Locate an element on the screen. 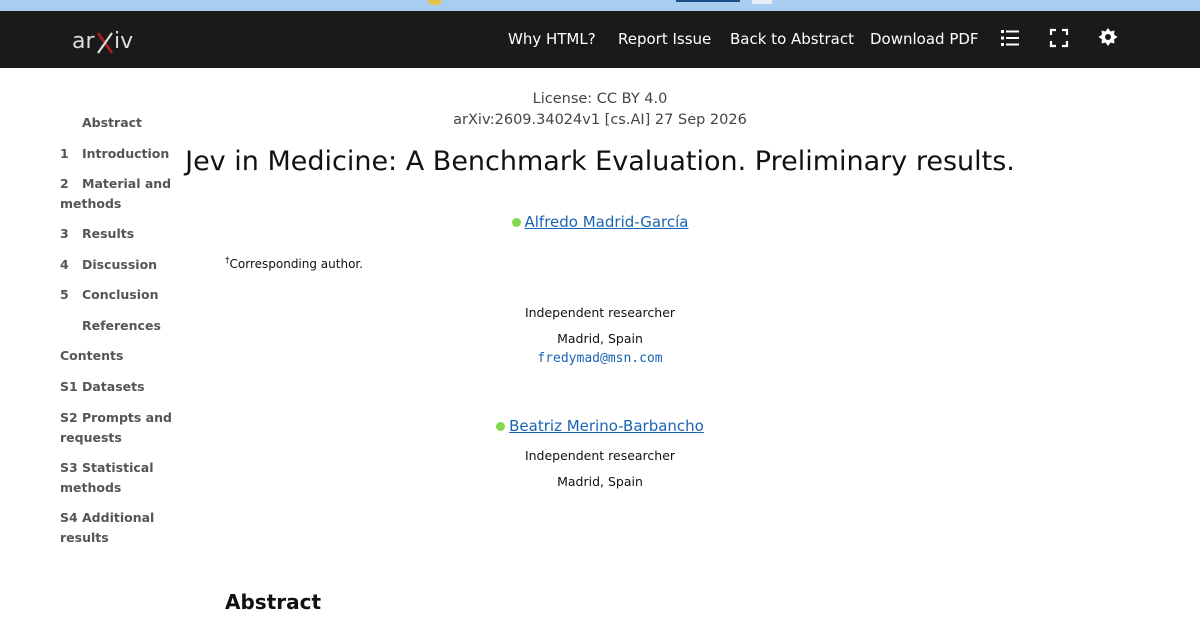 The image size is (1200, 630). author-2-affiliation: Independent researcher is located at coordinates (600, 455).